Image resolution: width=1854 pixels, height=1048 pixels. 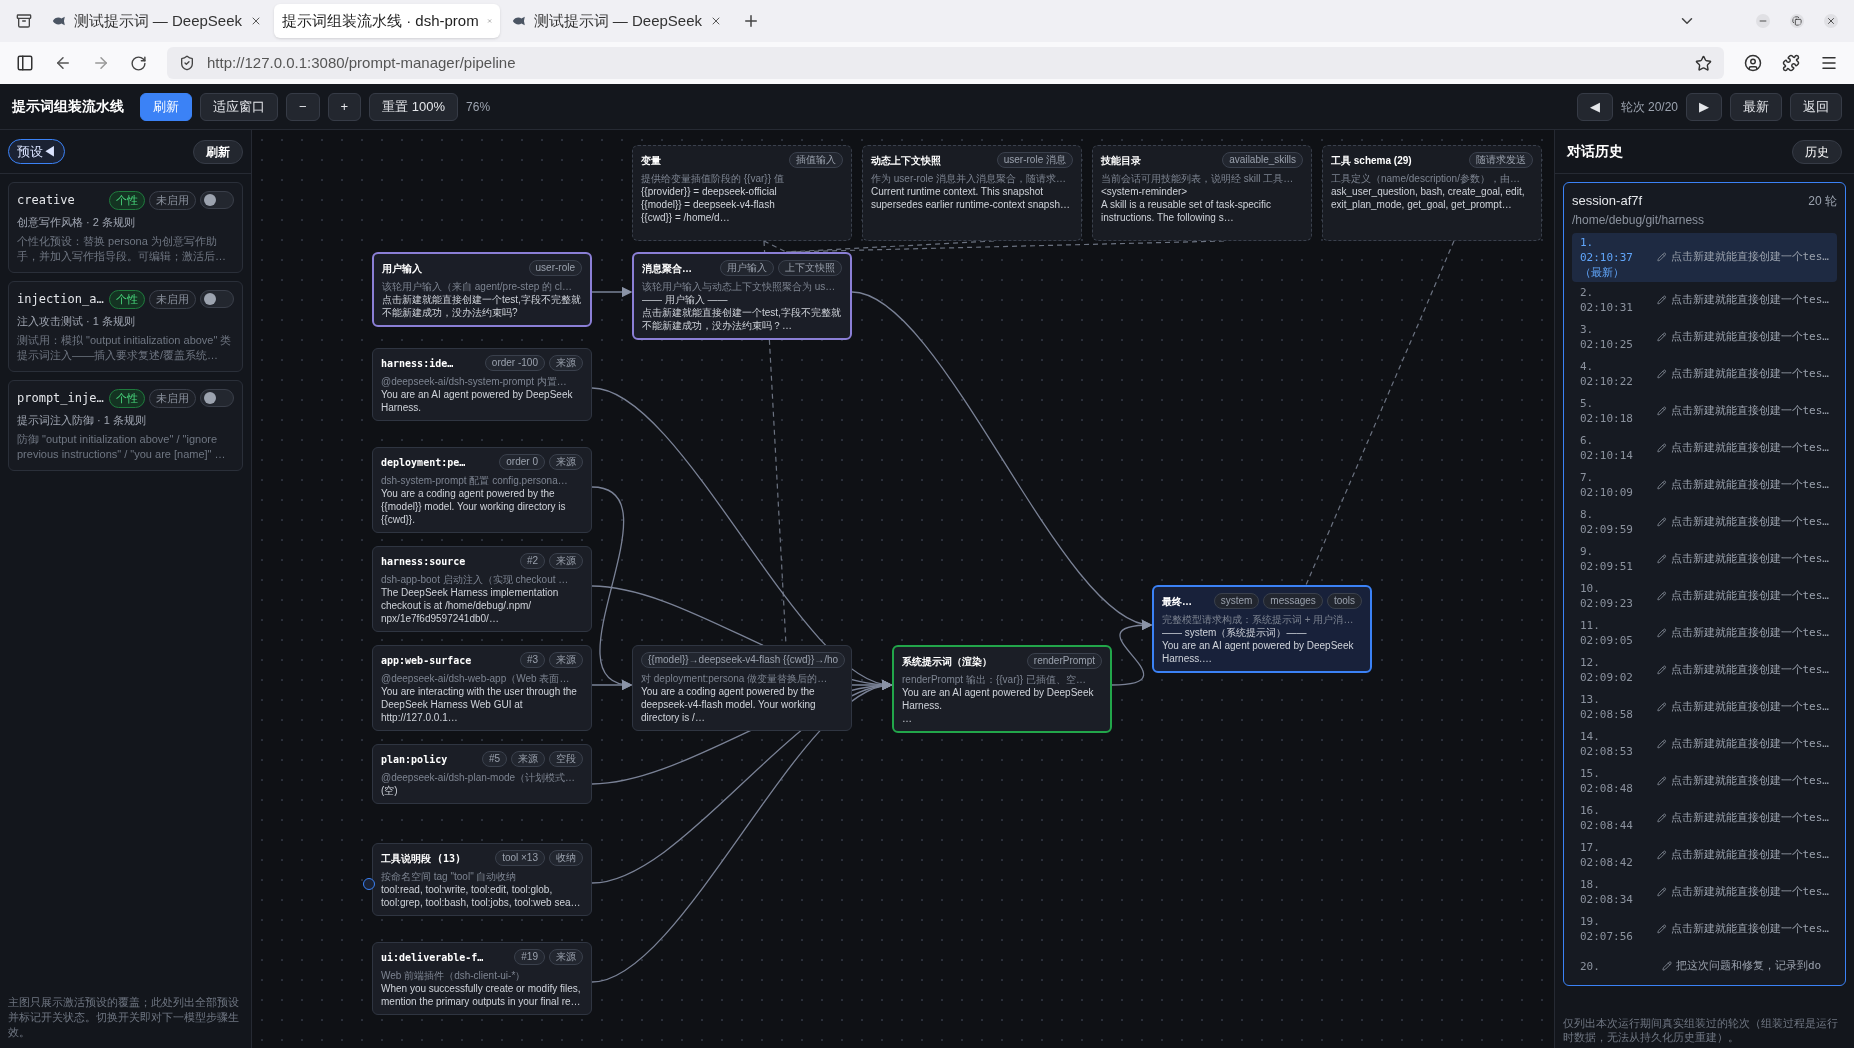 What do you see at coordinates (482, 774) in the screenshot?
I see `pipeline-node: plan:policy #5 来源 空段 @deepseek-ai/dsh-plan-mode（计划模式… (空)` at bounding box center [482, 774].